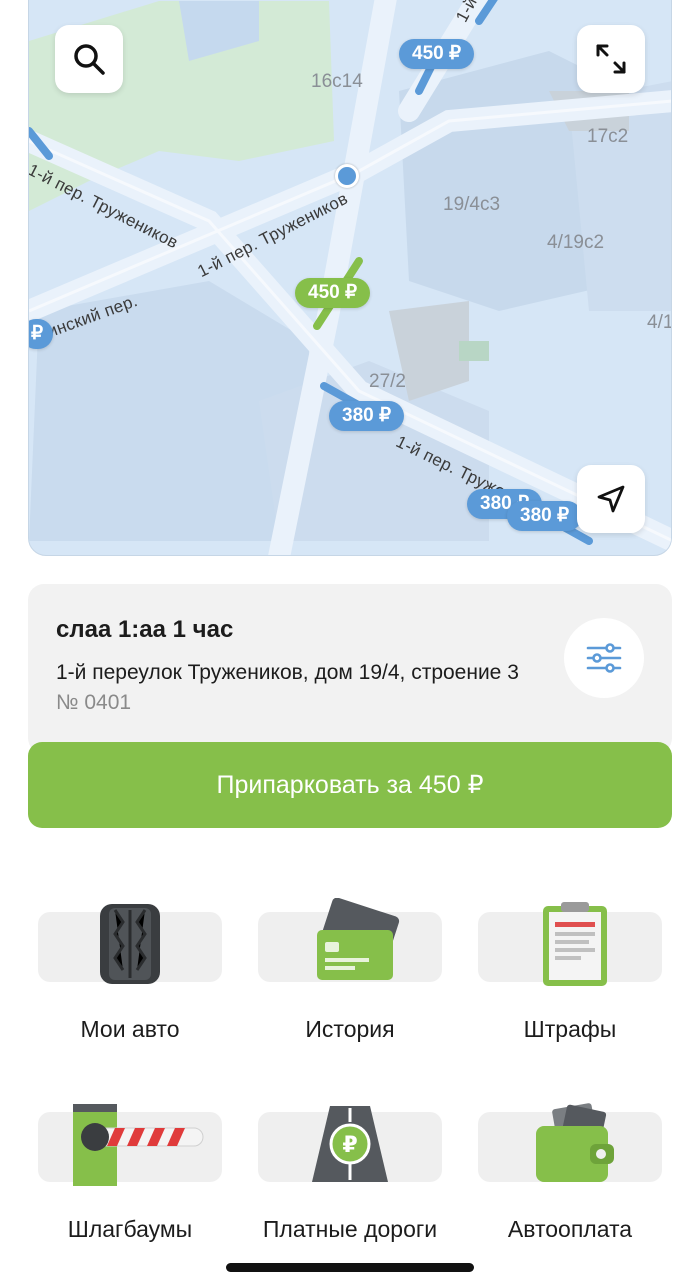 The width and height of the screenshot is (700, 1284). What do you see at coordinates (350, 785) in the screenshot?
I see `park-button: Припарковать за 450 ₽` at bounding box center [350, 785].